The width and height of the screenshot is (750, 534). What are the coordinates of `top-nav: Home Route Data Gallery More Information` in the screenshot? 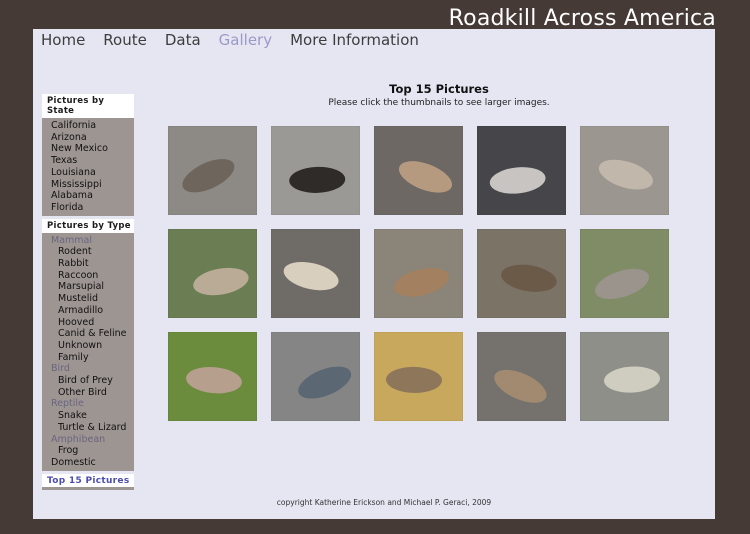 It's located at (239, 40).